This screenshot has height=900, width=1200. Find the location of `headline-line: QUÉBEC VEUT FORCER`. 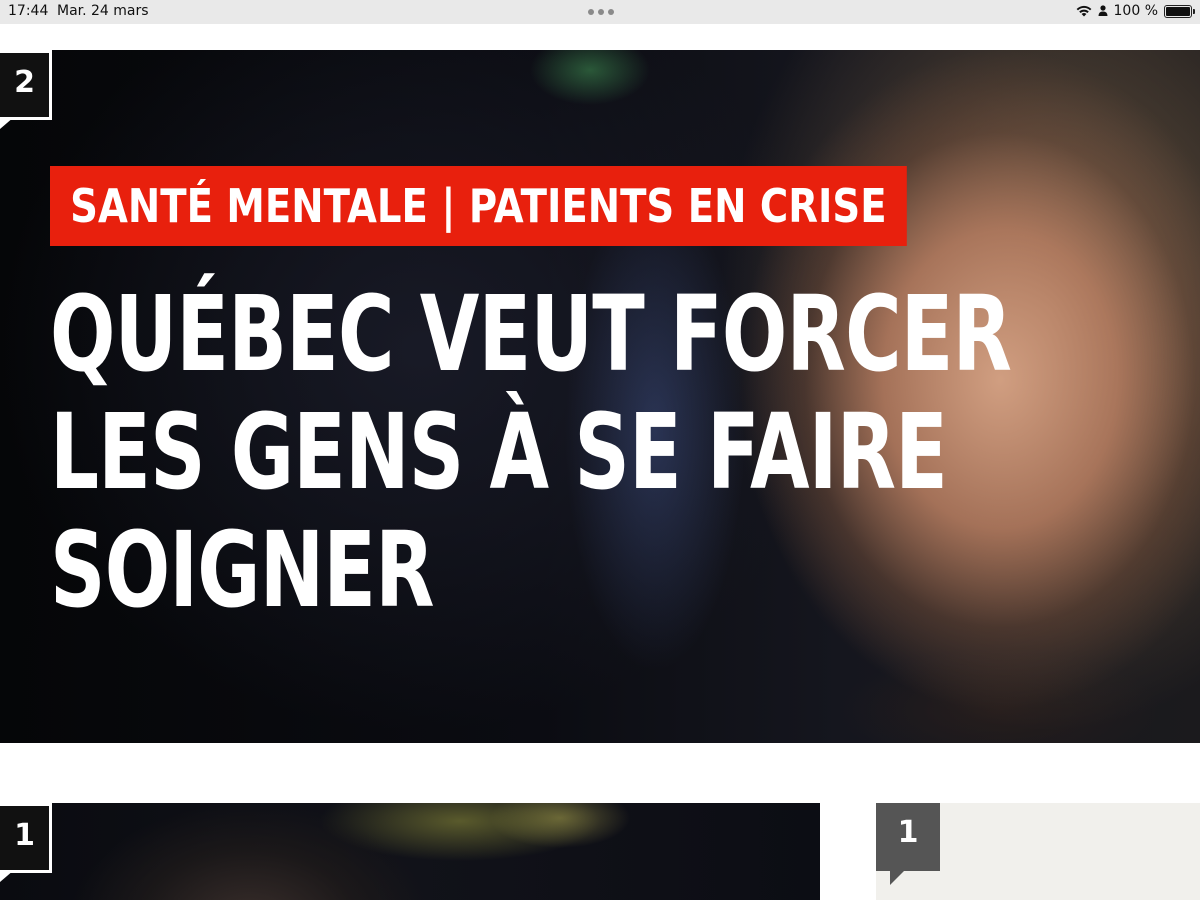

headline-line: QUÉBEC VEUT FORCER is located at coordinates (531, 334).